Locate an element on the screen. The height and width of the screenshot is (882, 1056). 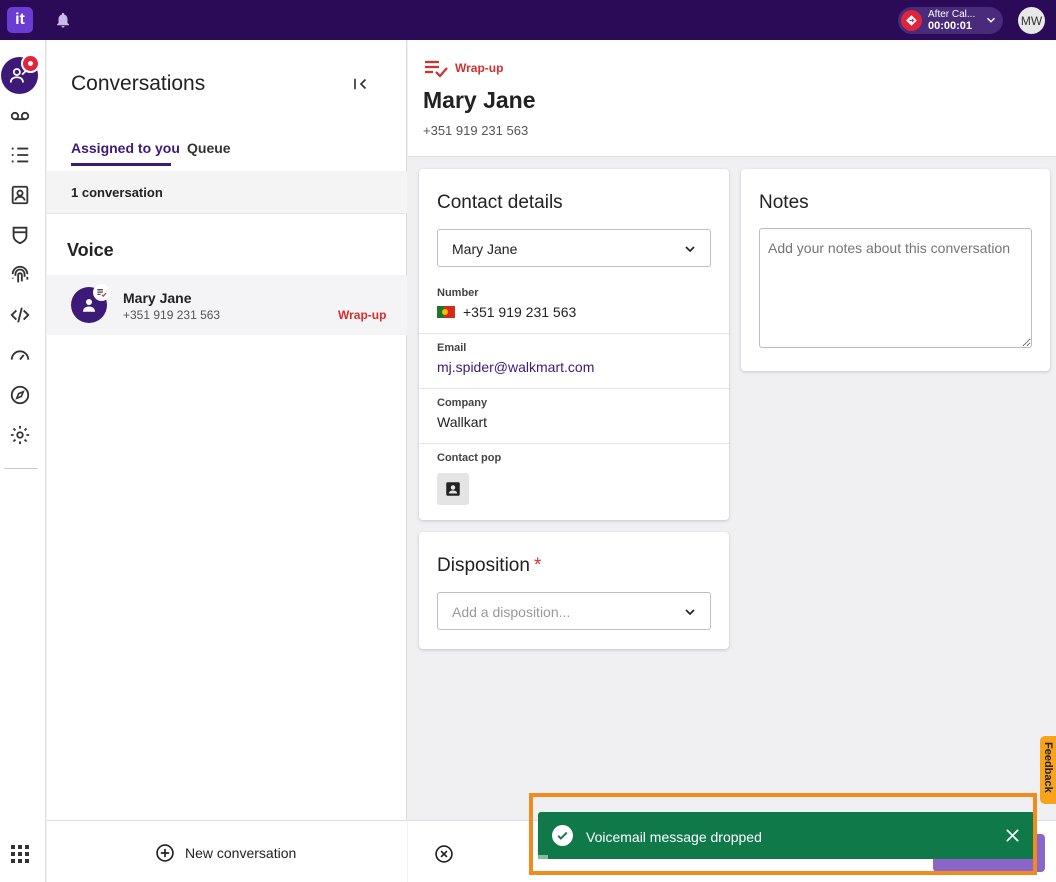
conversation-state-label: Wrap-up is located at coordinates (479, 68).